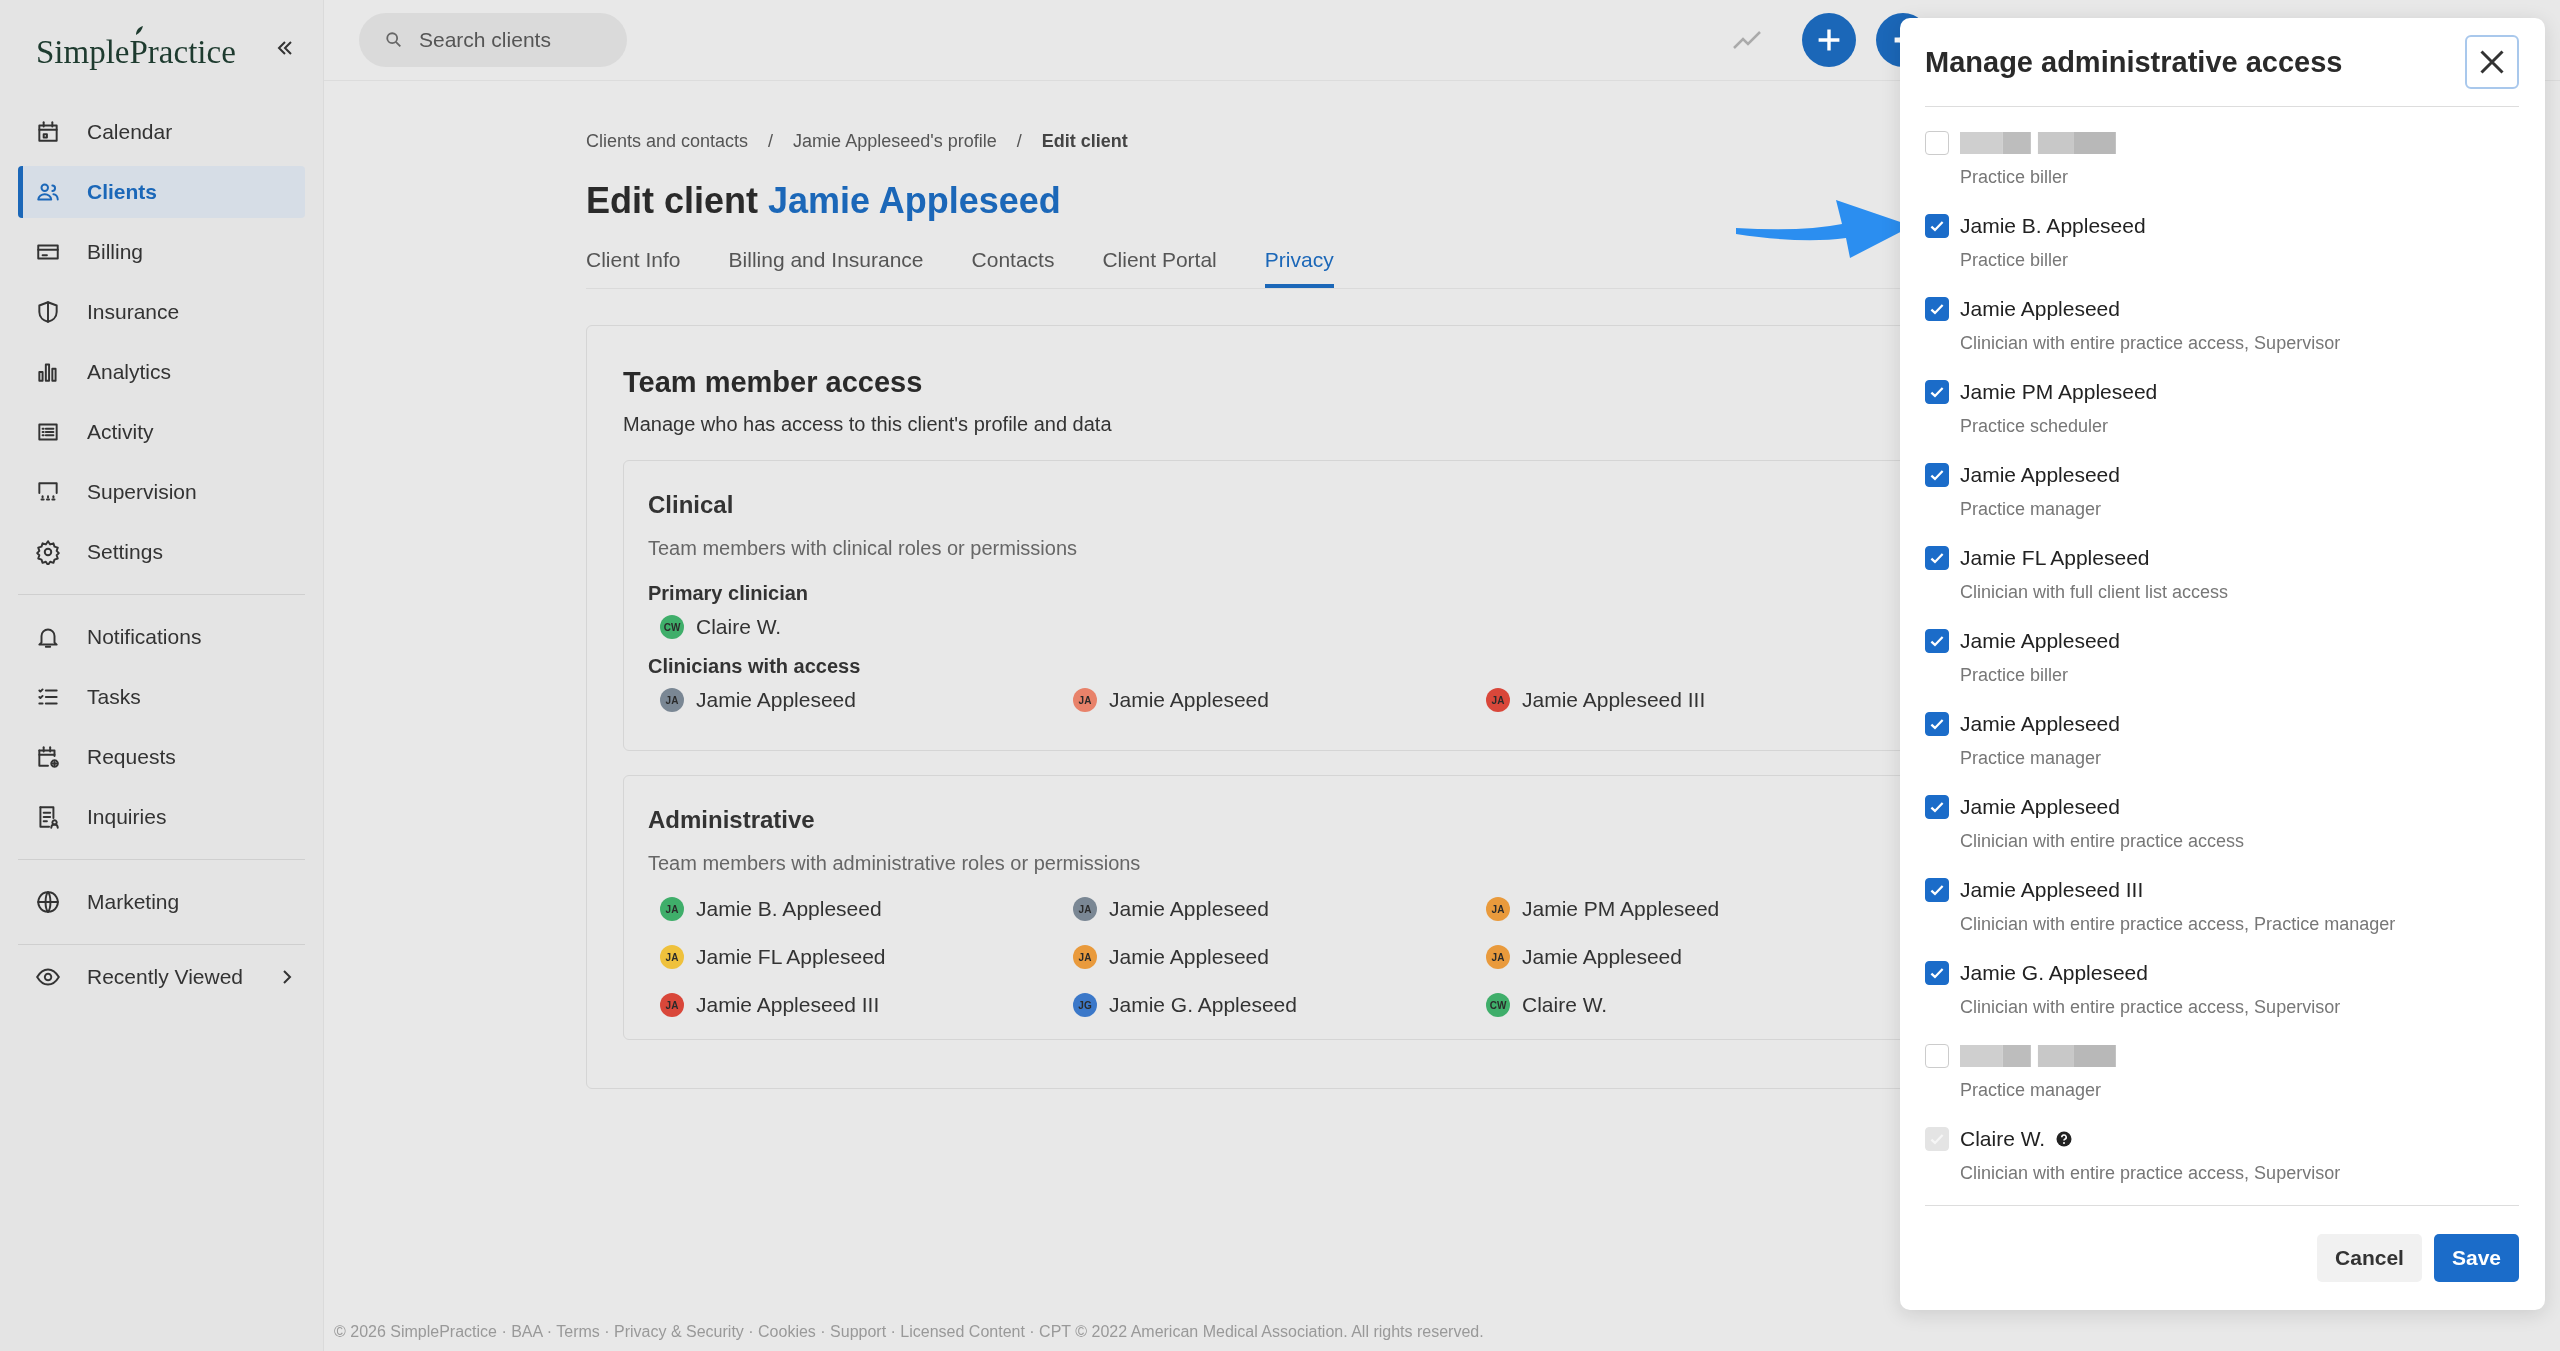 The width and height of the screenshot is (2560, 1351). I want to click on group-heading: Clinicians with access, so click(754, 666).